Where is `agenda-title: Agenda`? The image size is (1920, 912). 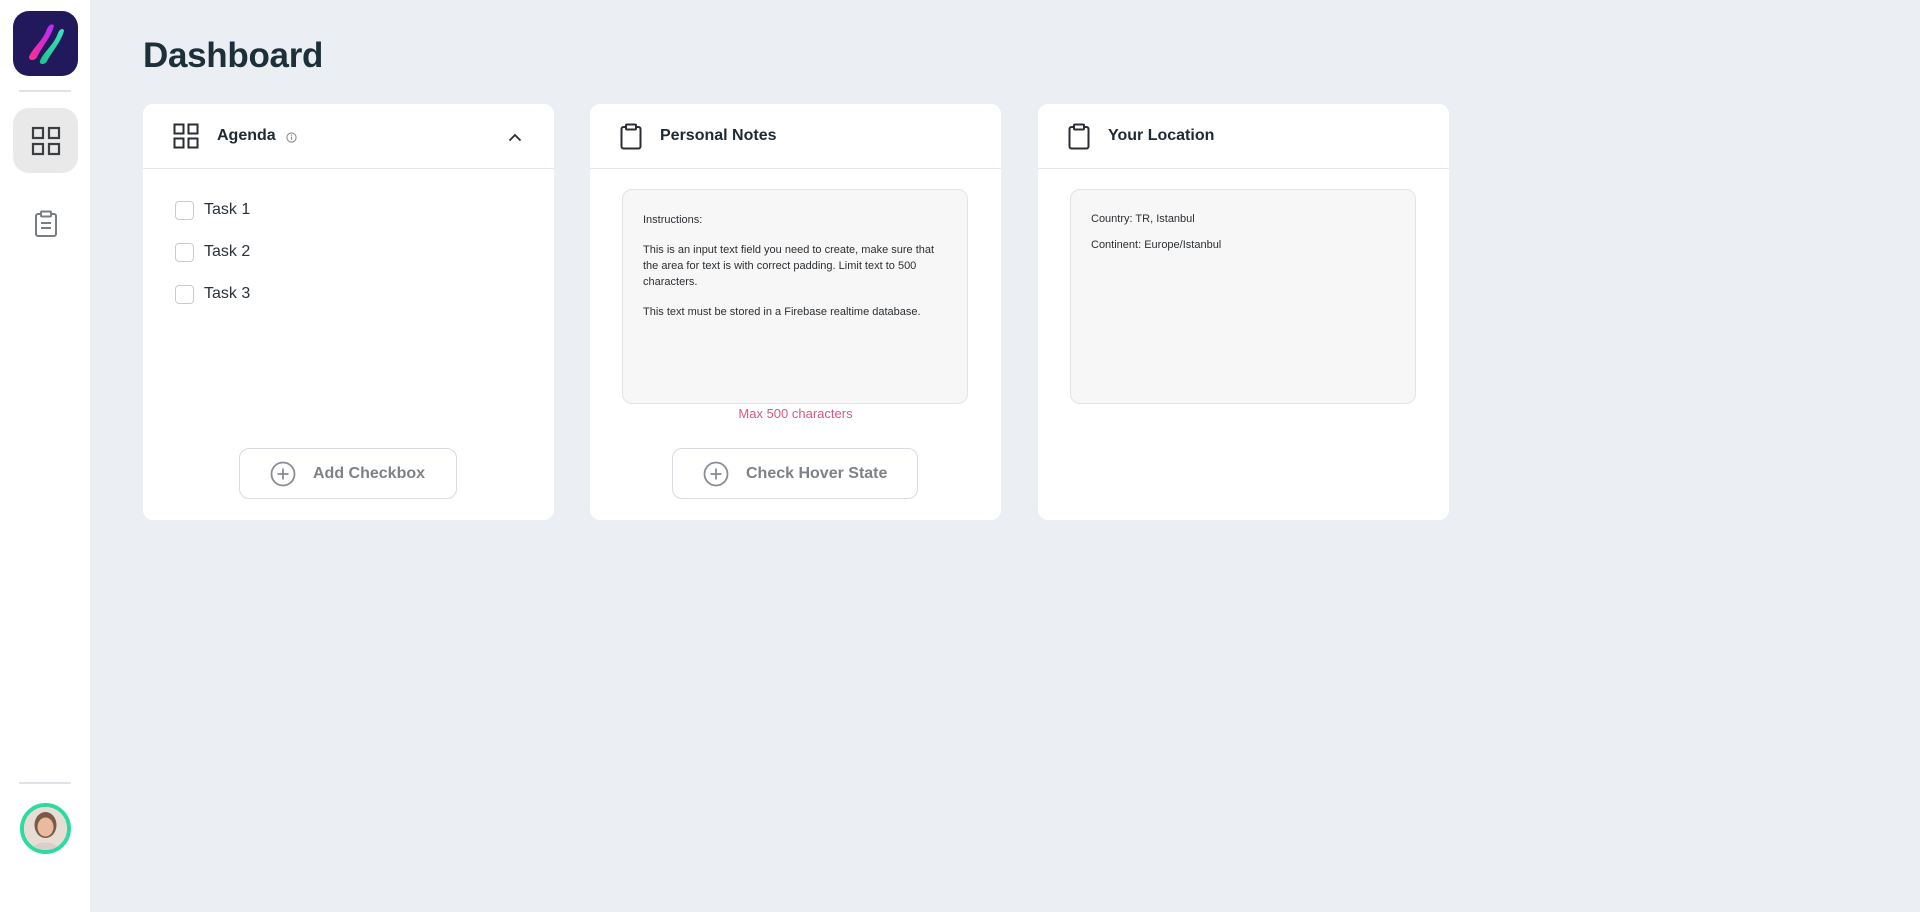 agenda-title: Agenda is located at coordinates (246, 135).